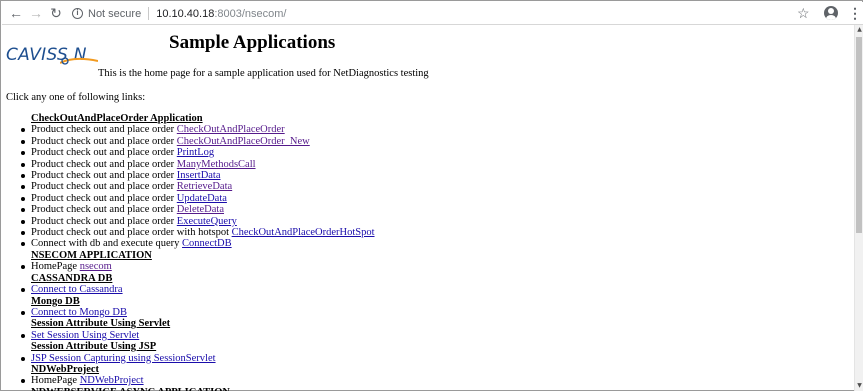 This screenshot has height=391, width=863. What do you see at coordinates (859, 386) in the screenshot?
I see `scroll-down-icon: ▼` at bounding box center [859, 386].